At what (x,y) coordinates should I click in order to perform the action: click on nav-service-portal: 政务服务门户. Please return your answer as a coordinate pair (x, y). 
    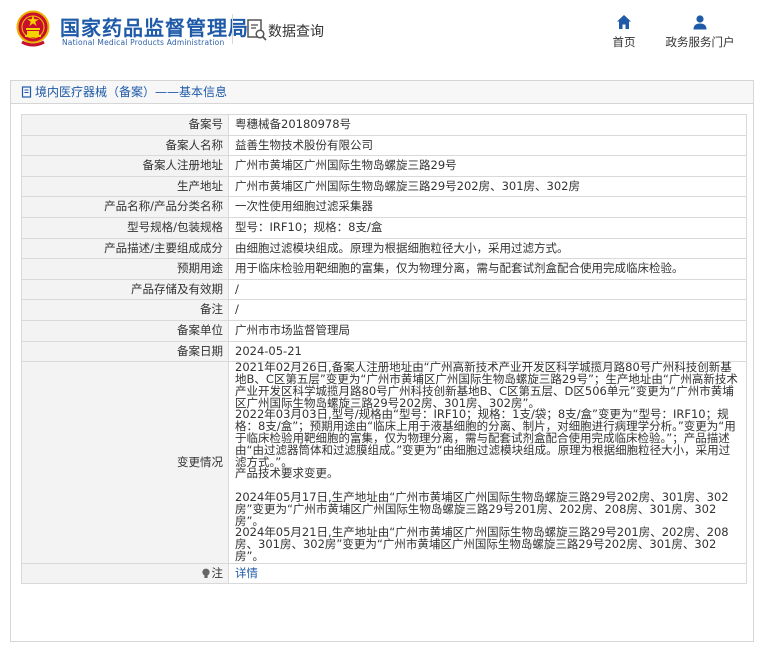
    Looking at the image, I should click on (700, 32).